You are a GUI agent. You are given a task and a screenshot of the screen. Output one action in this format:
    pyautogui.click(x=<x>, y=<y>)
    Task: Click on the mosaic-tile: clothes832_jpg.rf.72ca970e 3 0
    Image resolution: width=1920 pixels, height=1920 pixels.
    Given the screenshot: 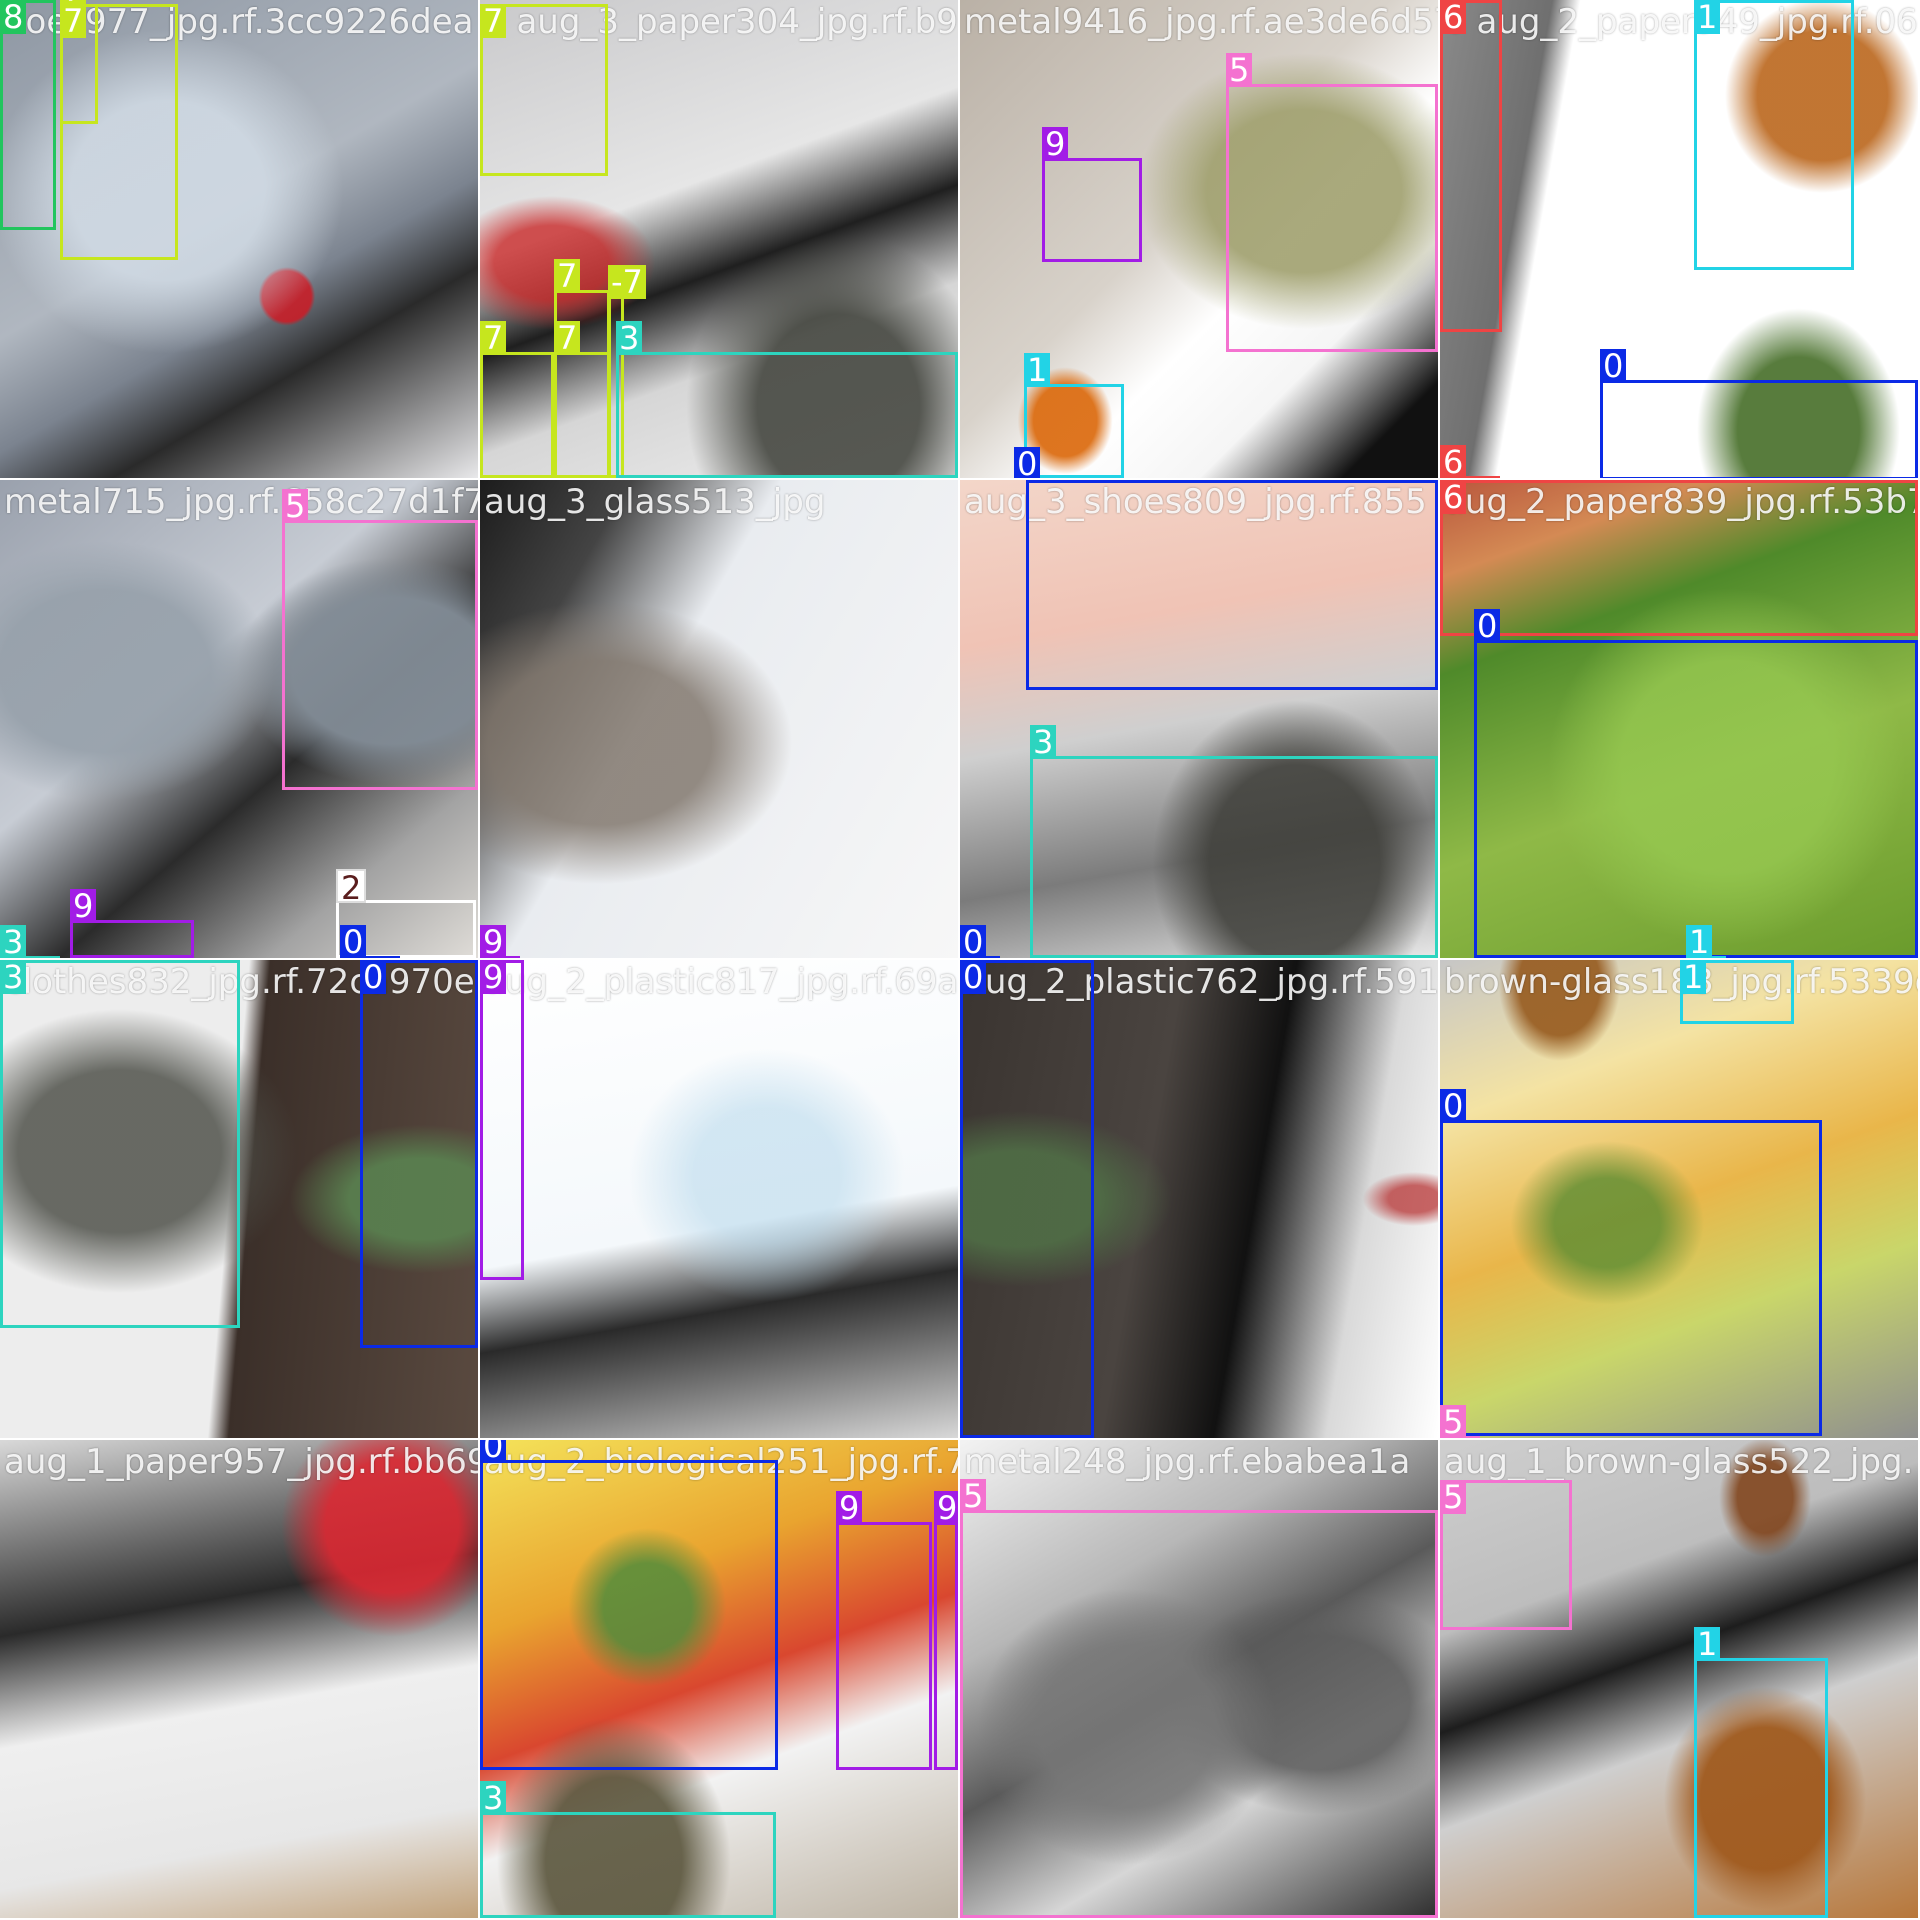 What is the action you would take?
    pyautogui.click(x=239, y=1199)
    